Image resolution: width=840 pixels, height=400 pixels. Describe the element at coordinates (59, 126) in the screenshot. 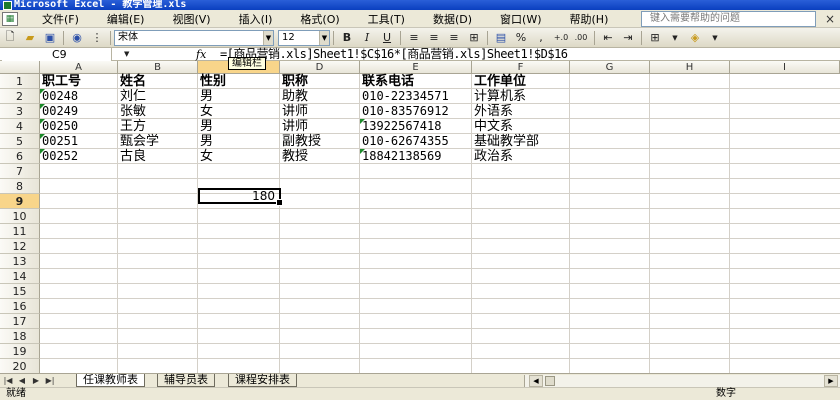

I see `table-cell-staff-id: 00250` at that location.